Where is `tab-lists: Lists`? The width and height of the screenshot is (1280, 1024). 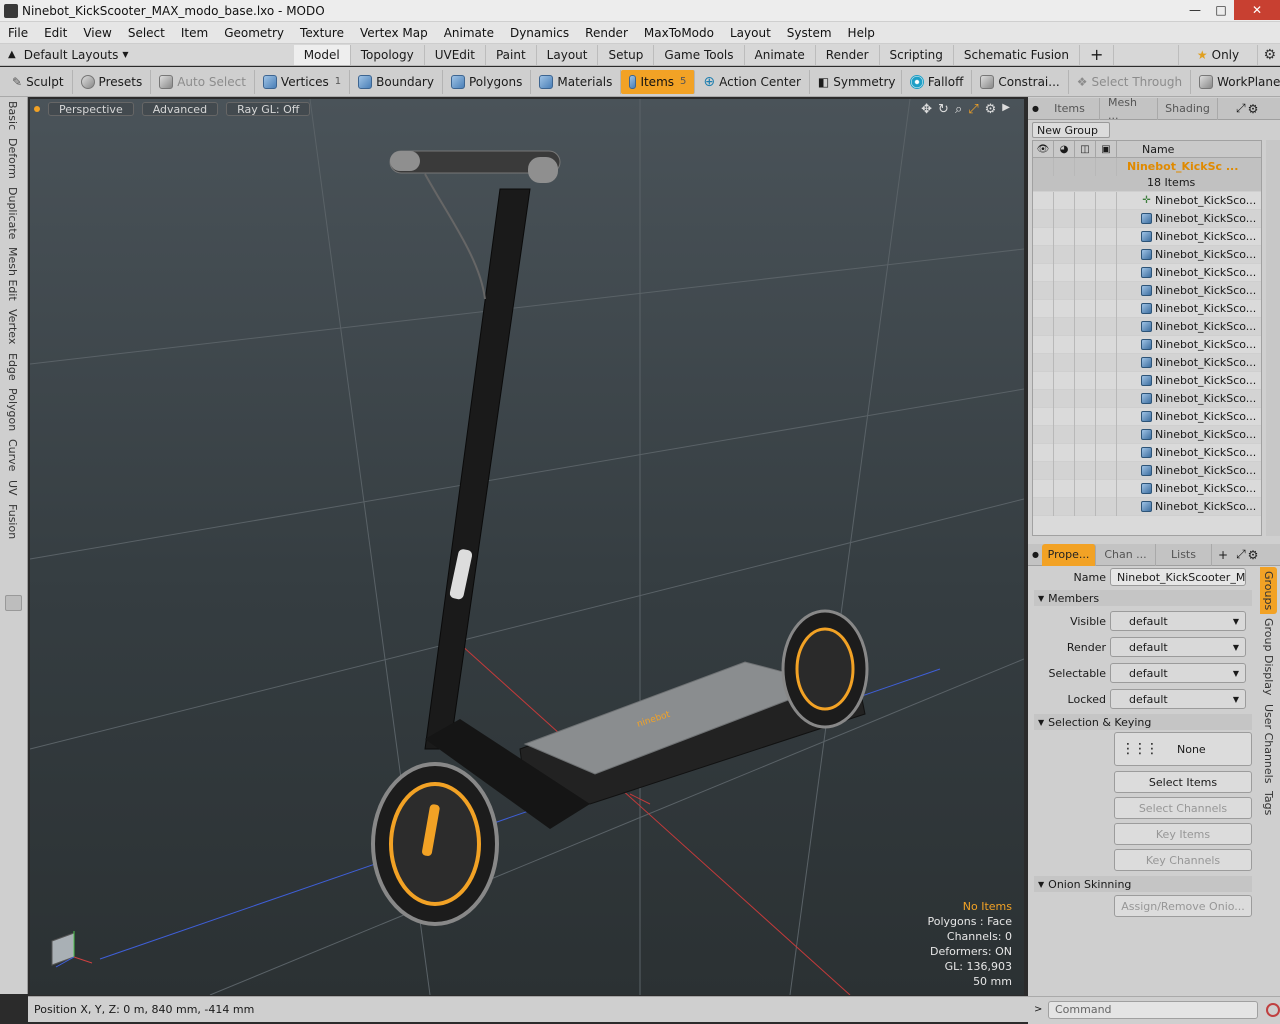 tab-lists: Lists is located at coordinates (1184, 554).